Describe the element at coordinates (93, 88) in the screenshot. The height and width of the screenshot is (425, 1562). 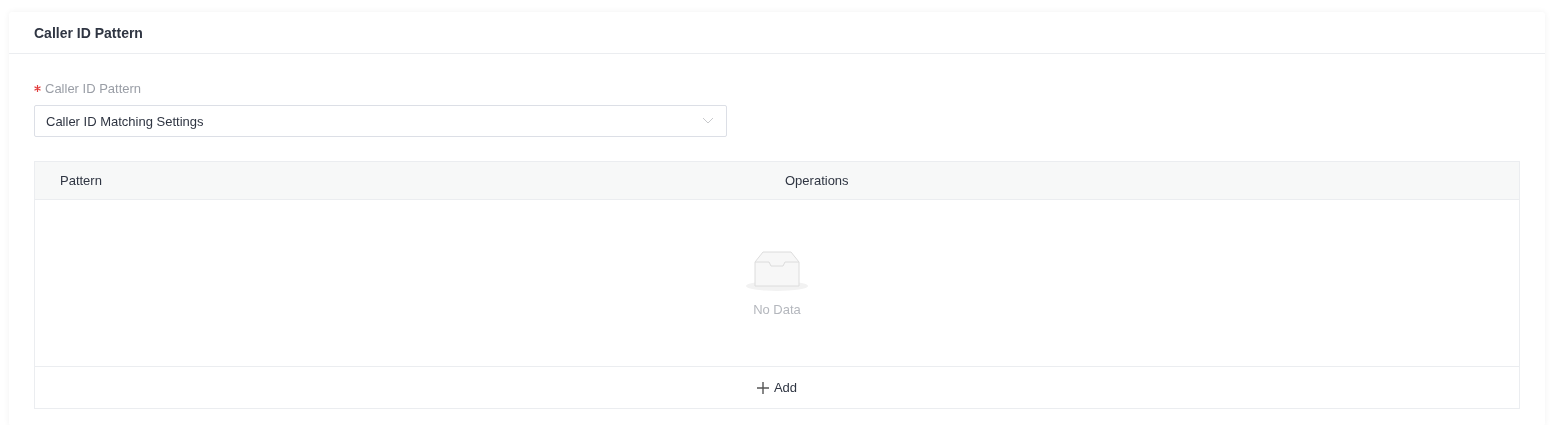
I see `field-label: Caller ID Pattern` at that location.